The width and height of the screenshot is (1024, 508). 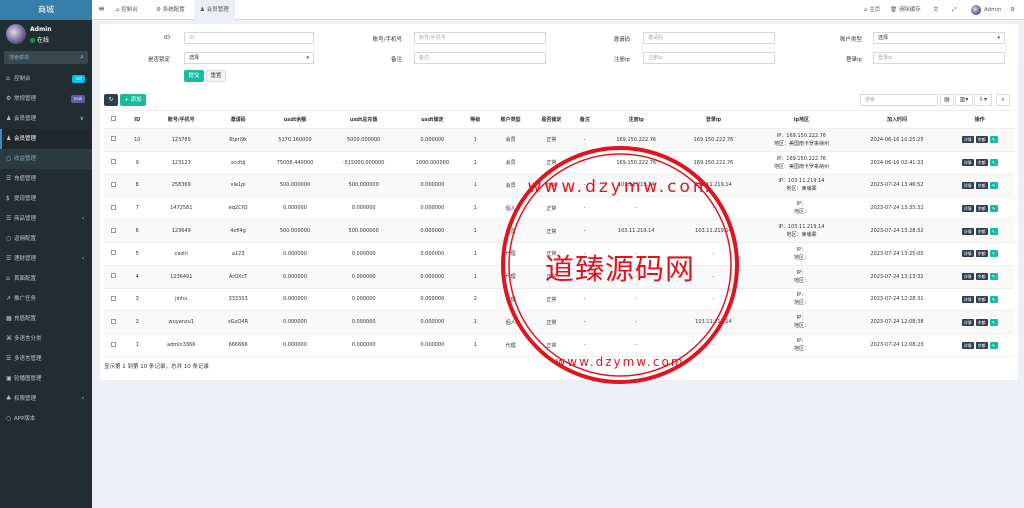 I want to click on select-all-checkbox, so click(x=114, y=118).